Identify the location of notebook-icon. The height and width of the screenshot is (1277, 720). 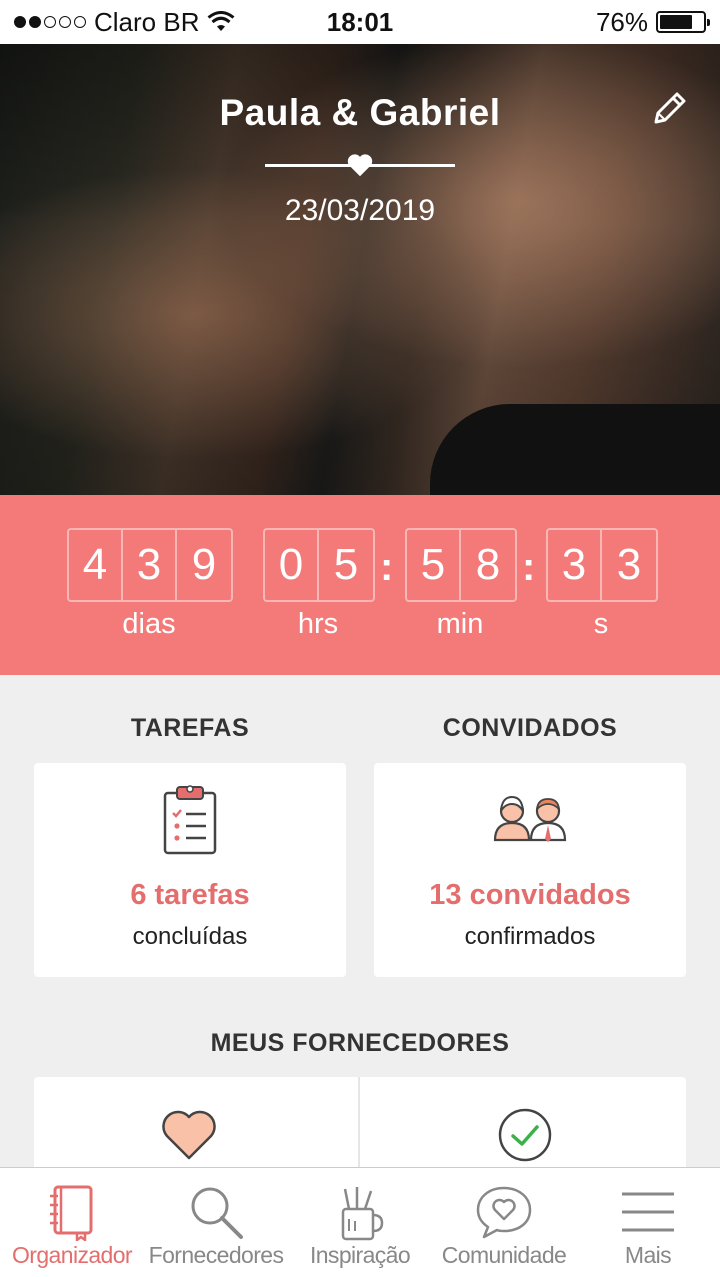
(71, 1213).